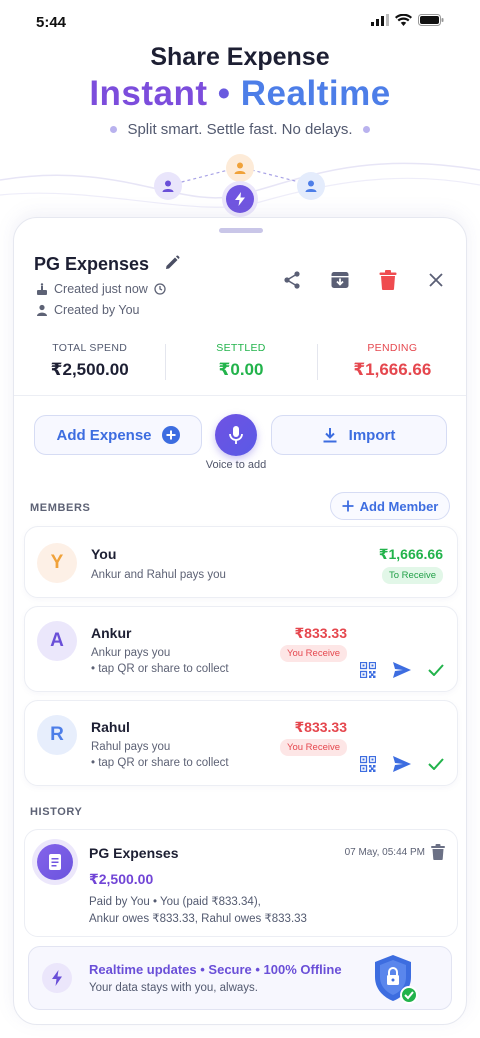 The image size is (480, 1038). I want to click on stat-label: SETTLED, so click(241, 348).